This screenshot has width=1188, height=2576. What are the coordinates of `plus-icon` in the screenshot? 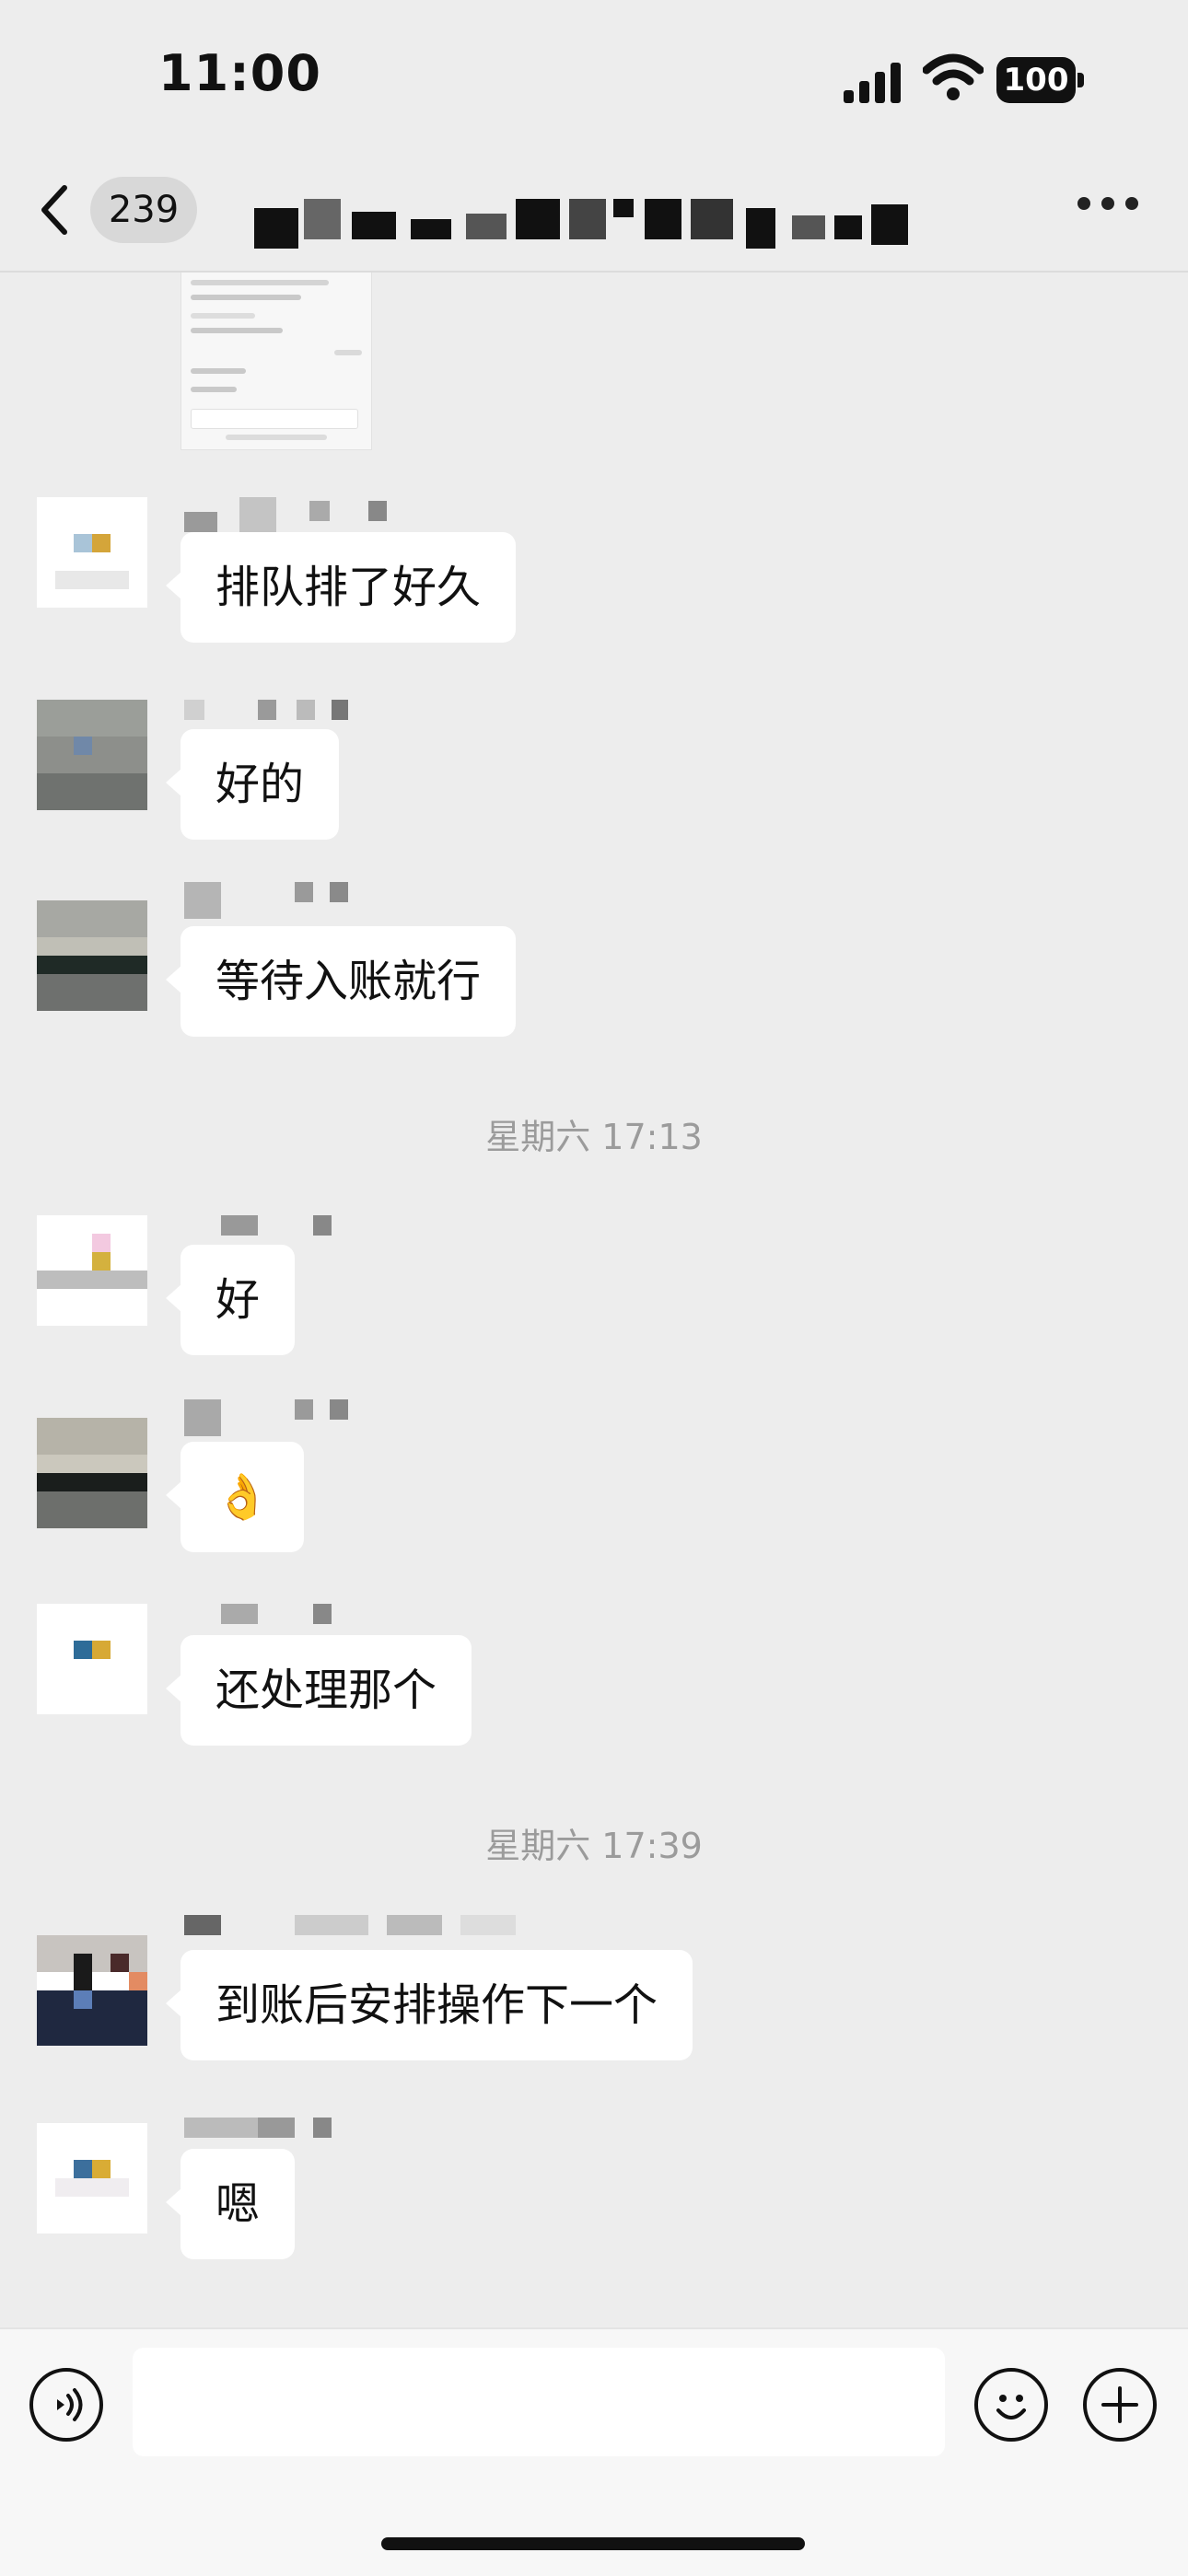 It's located at (1120, 2405).